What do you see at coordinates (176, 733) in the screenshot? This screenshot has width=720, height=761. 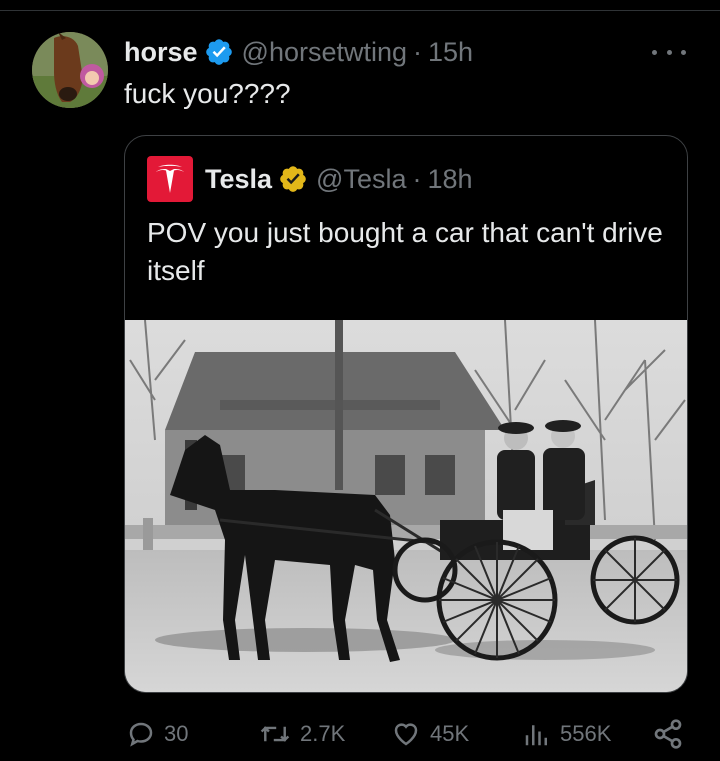 I see `reply-count: 30` at bounding box center [176, 733].